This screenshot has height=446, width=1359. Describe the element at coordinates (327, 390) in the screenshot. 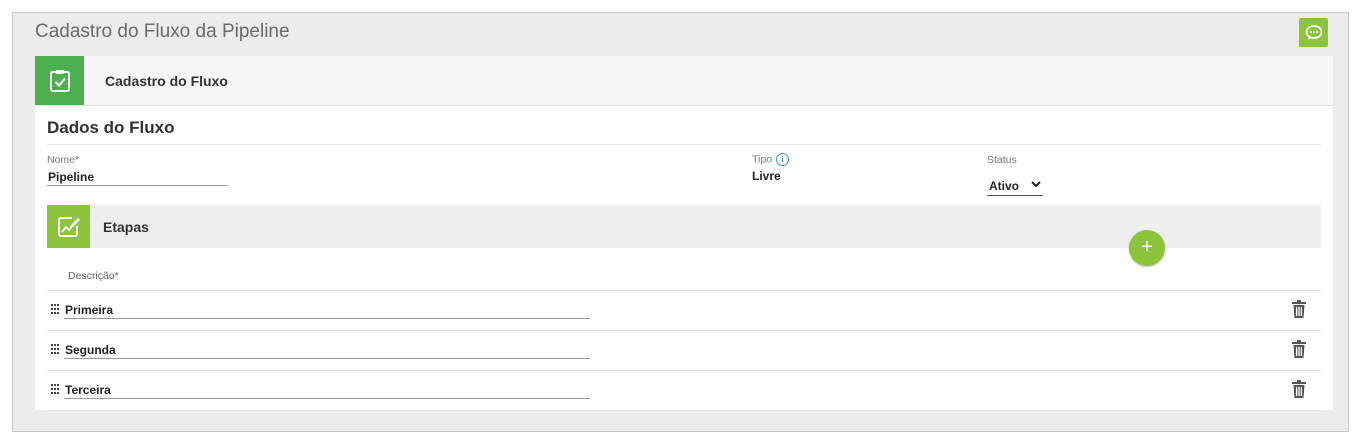

I see `step-description-input: Terceira` at that location.